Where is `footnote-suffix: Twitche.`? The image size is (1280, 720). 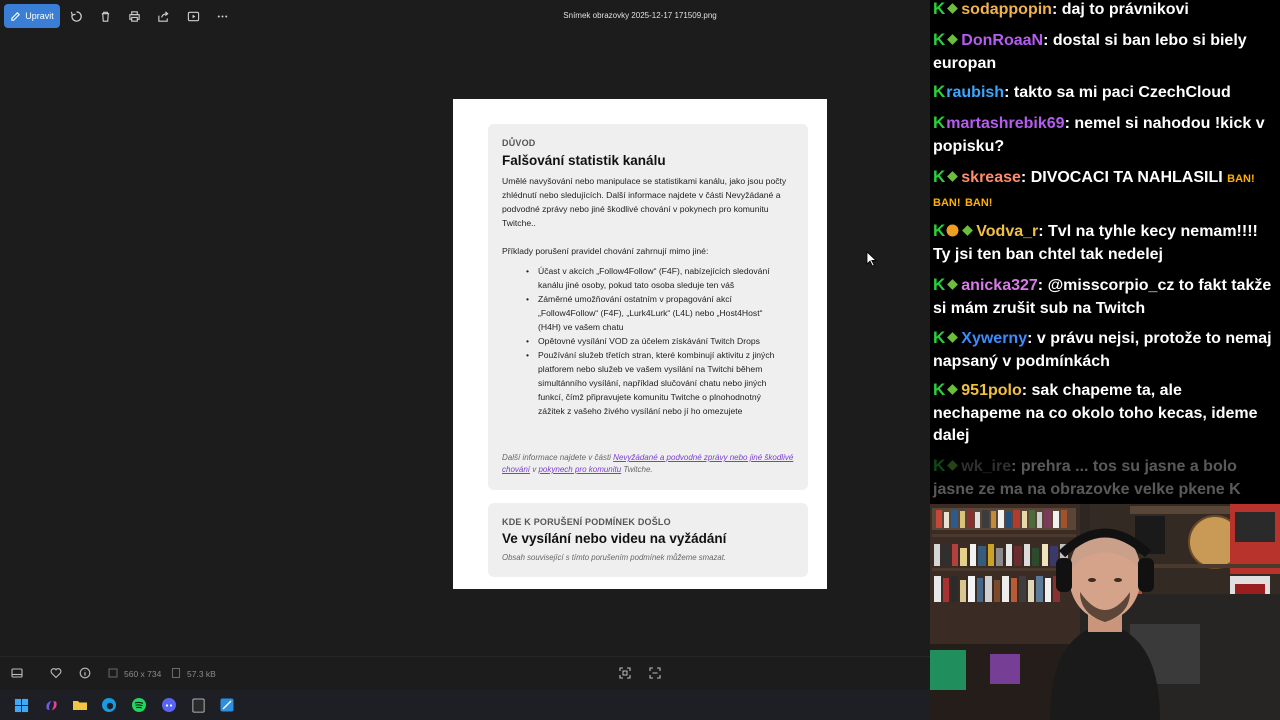
footnote-suffix: Twitche. is located at coordinates (637, 469).